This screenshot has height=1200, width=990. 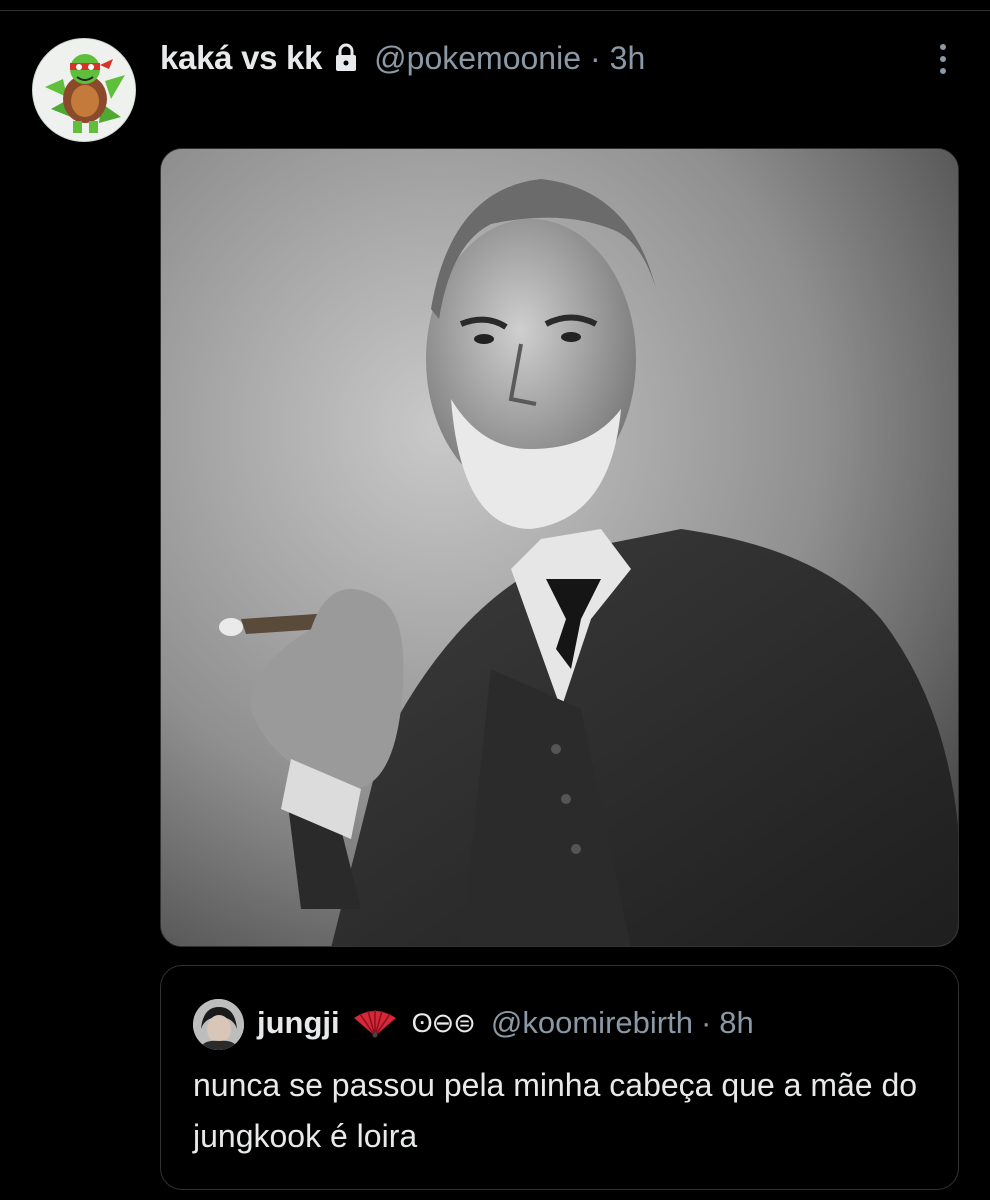 I want to click on tweet-header: kaká vs kk @pokemoonie · 3h, so click(x=402, y=58).